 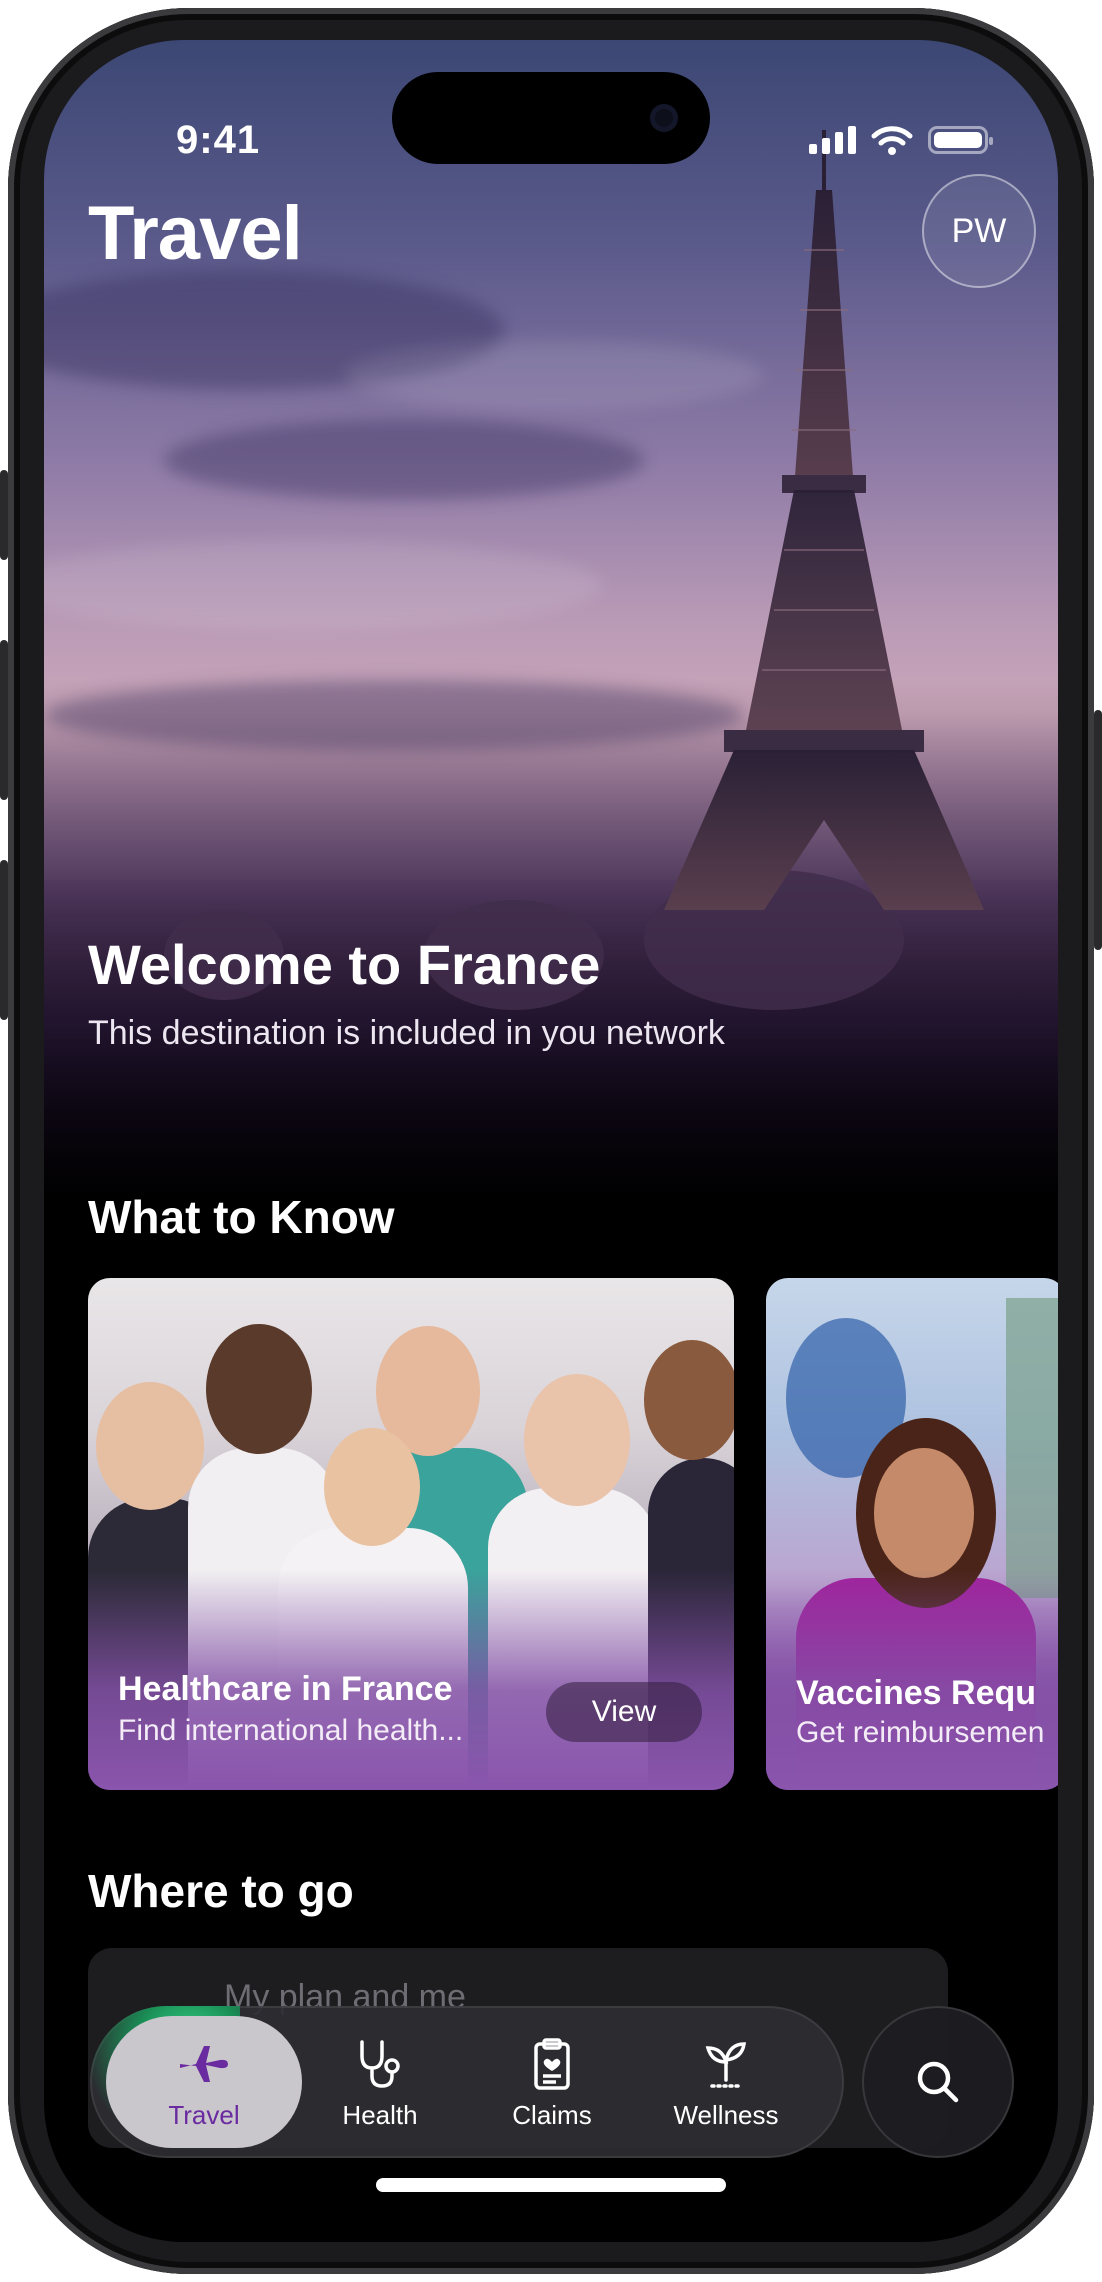 I want to click on vaccines-card: Vaccines Requ Get reimbursemen, so click(x=912, y=1534).